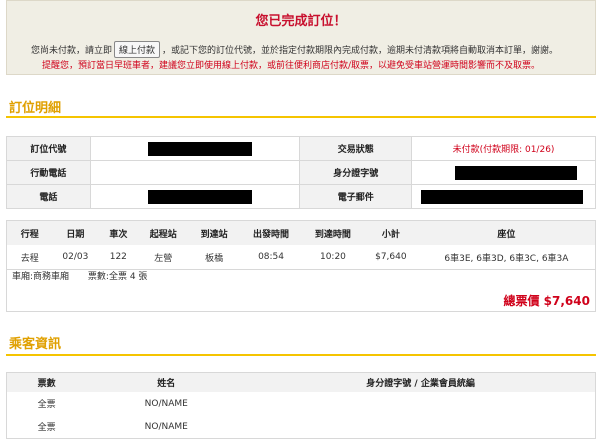 This screenshot has width=600, height=439. I want to click on trip-header-row: 行程 日期 車次 起程站 到達站 出發時間 到達時間 小計 座位, so click(301, 232).